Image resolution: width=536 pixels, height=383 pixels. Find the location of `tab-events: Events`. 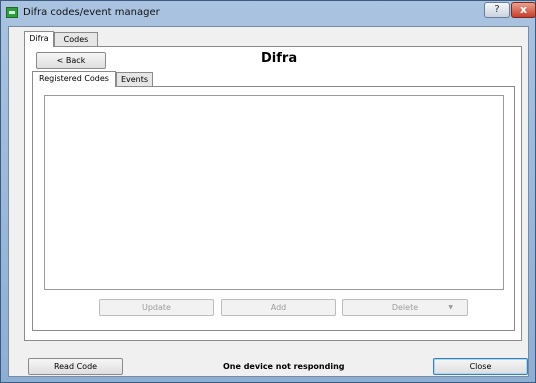

tab-events: Events is located at coordinates (134, 79).